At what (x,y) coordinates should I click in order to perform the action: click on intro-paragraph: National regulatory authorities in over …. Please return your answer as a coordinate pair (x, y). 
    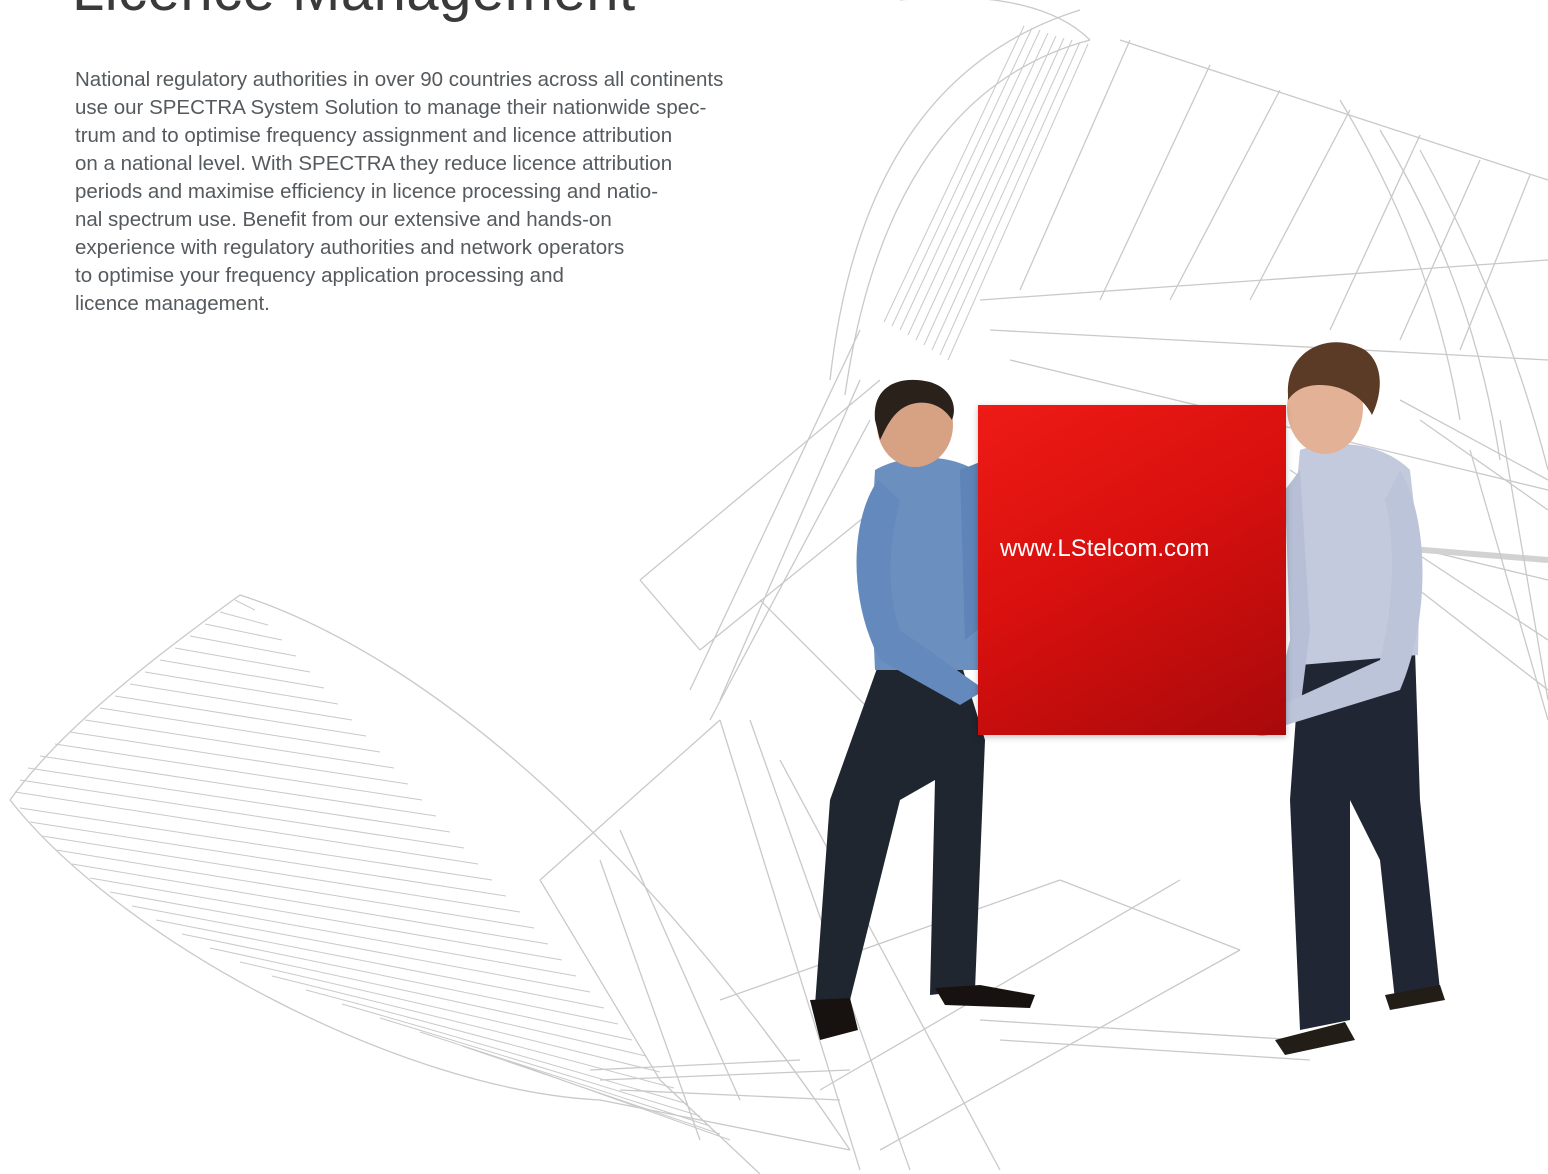
    Looking at the image, I should click on (399, 192).